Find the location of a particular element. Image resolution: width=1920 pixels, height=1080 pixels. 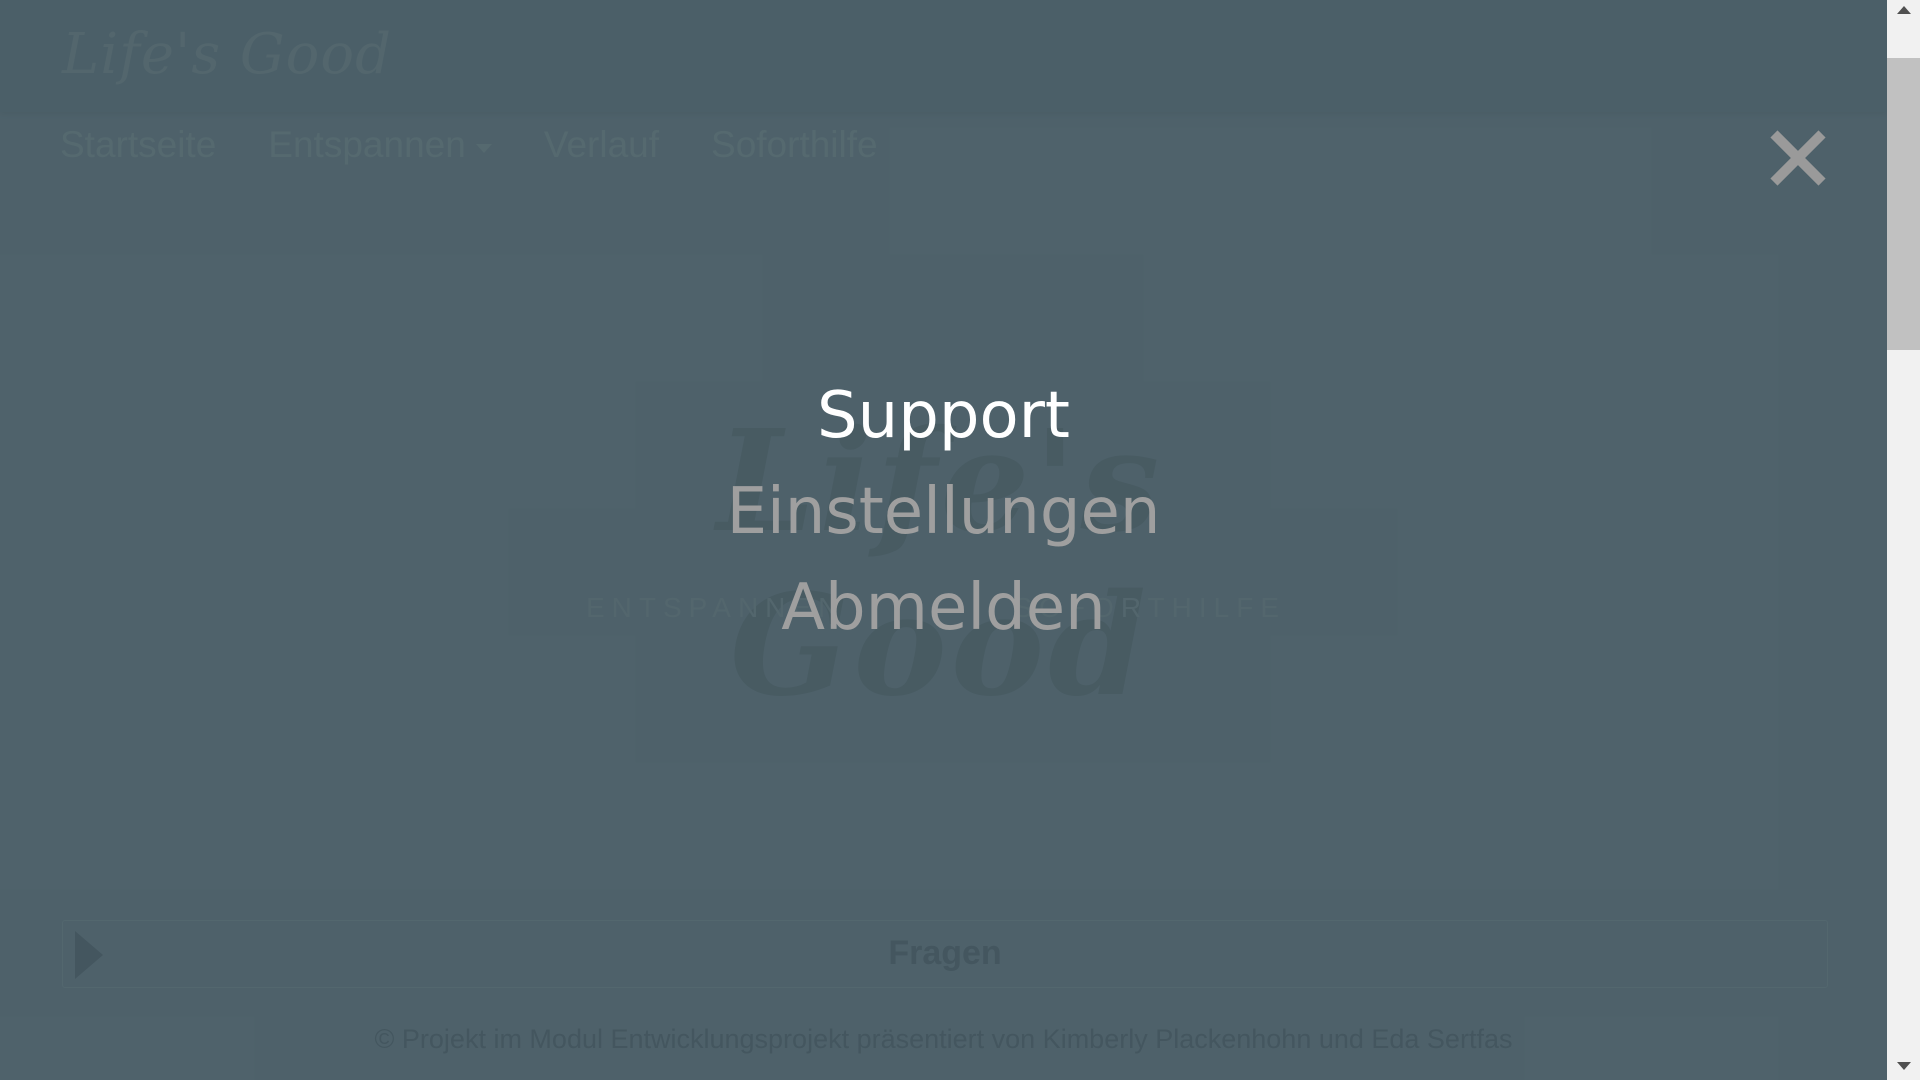

menu-item-einstellungen: Einstellungen is located at coordinates (944, 512).